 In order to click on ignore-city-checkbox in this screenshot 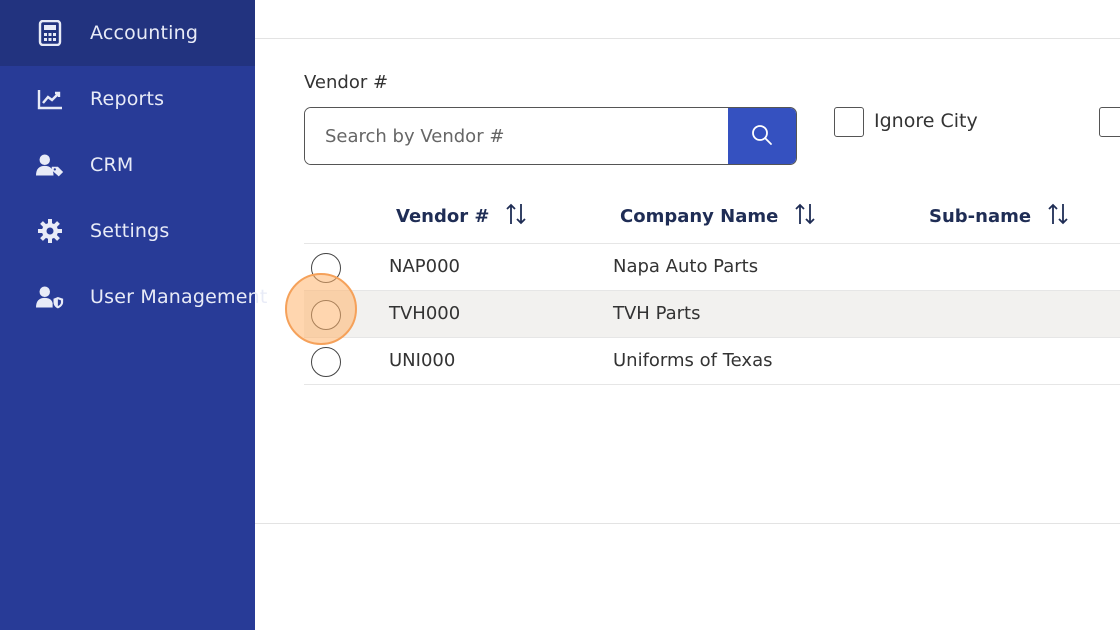, I will do `click(849, 122)`.